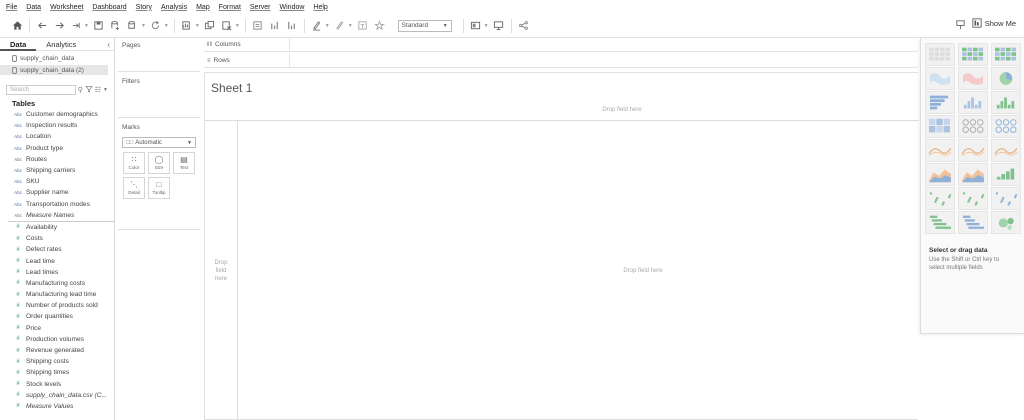  Describe the element at coordinates (57, 350) in the screenshot. I see `measure-field: # Revenue generated` at that location.